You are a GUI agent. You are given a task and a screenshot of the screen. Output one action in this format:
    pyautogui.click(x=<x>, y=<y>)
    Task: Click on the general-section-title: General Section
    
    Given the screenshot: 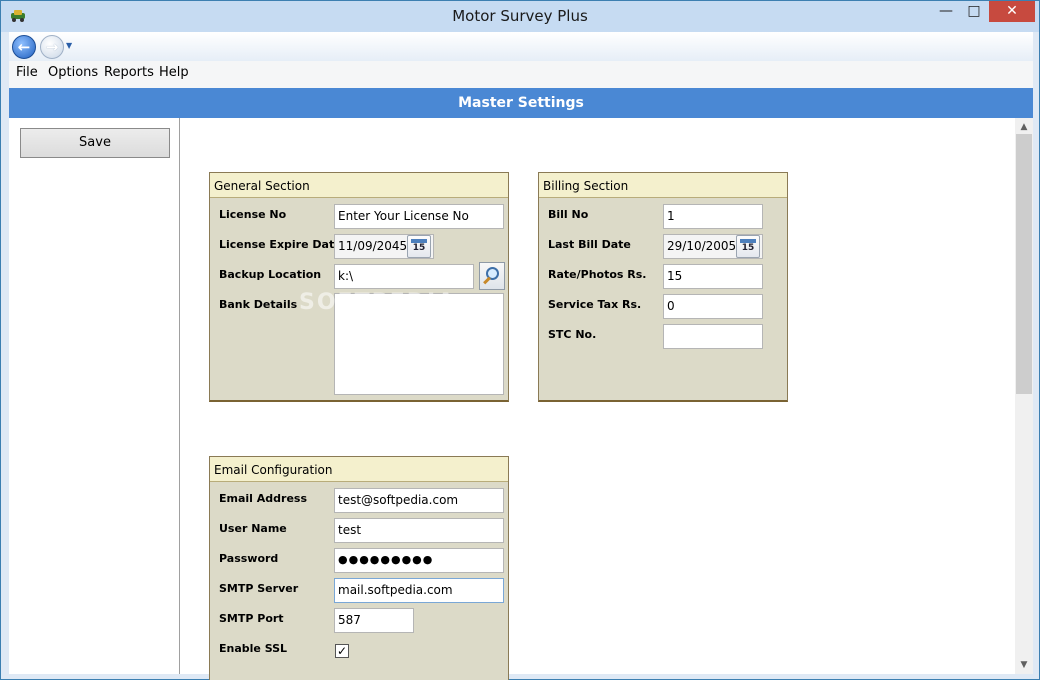 What is the action you would take?
    pyautogui.click(x=262, y=186)
    